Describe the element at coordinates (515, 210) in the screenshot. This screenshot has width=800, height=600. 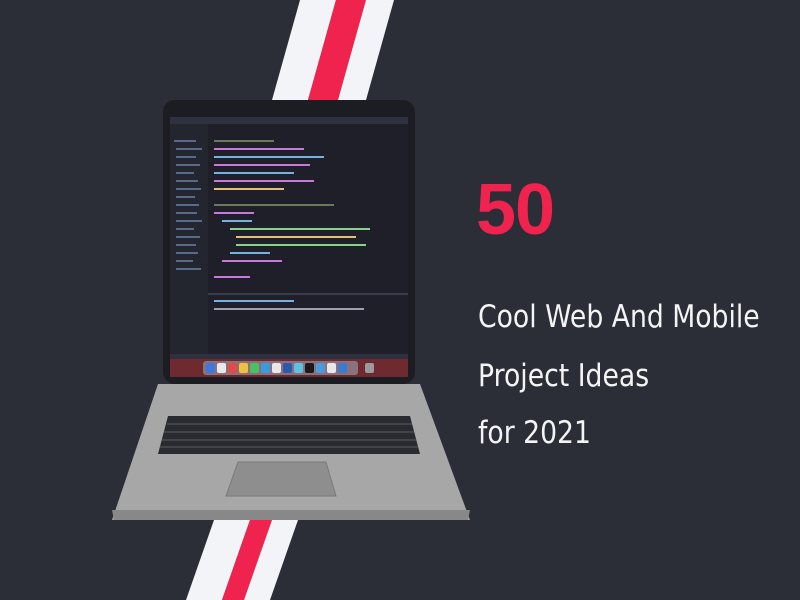
I see `headline-number: 50` at that location.